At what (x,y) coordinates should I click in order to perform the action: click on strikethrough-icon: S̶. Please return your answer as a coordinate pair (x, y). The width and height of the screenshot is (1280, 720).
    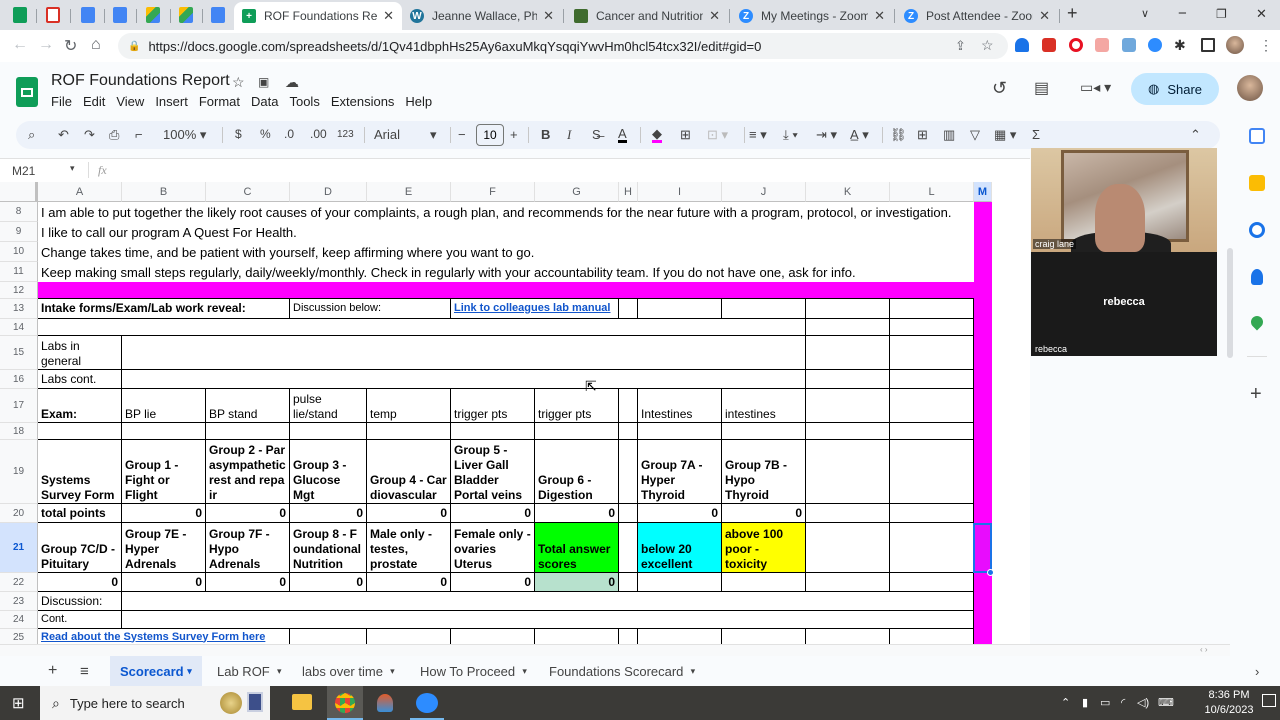
    Looking at the image, I should click on (596, 134).